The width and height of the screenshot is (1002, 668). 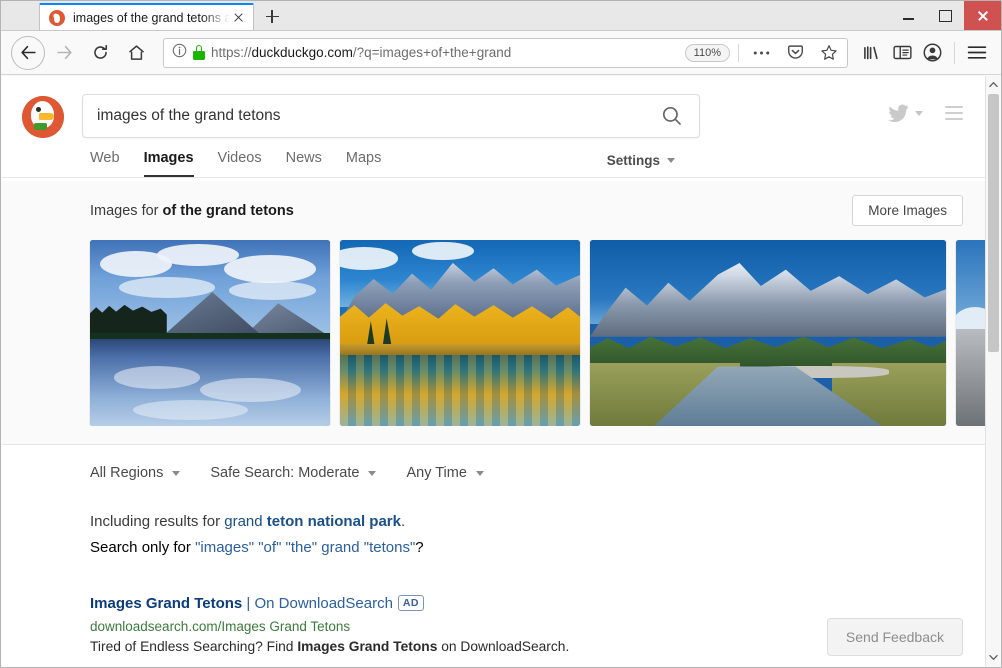 What do you see at coordinates (993, 84) in the screenshot?
I see `scroll-up-arrow-icon` at bounding box center [993, 84].